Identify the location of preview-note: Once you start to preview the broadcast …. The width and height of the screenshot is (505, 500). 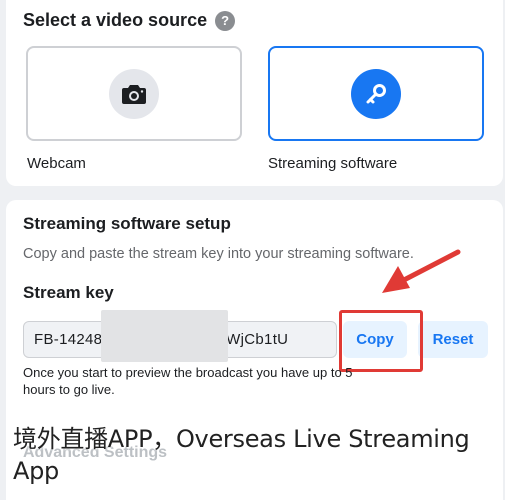
(188, 381).